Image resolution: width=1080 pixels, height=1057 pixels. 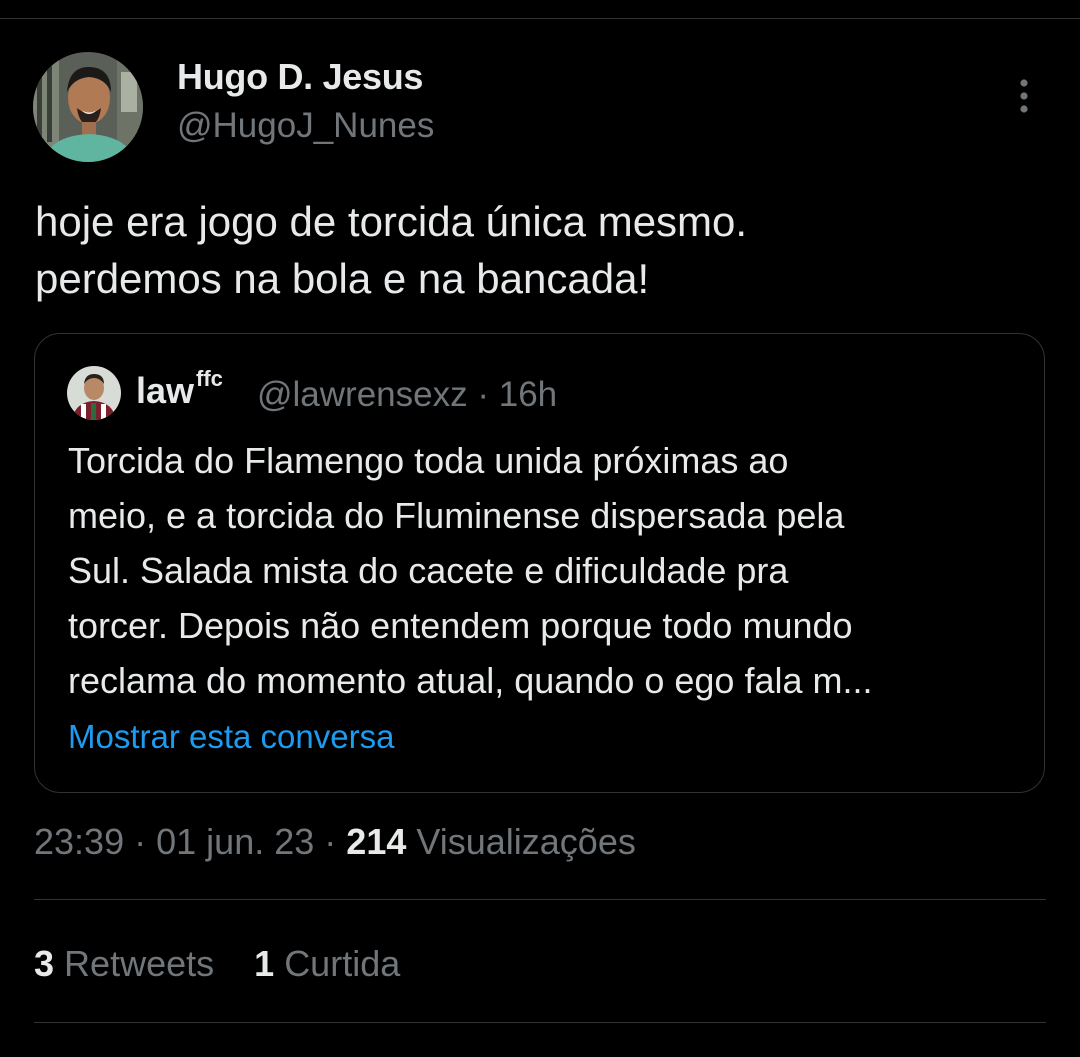 I want to click on quoted-author-handle: @lawrensexz, so click(x=362, y=394).